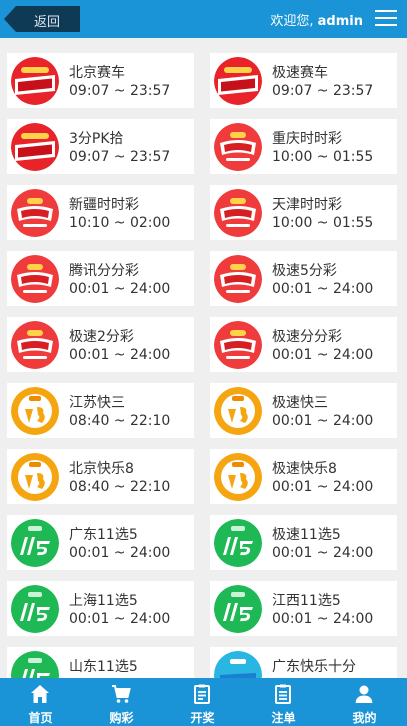 This screenshot has width=407, height=726. What do you see at coordinates (103, 535) in the screenshot?
I see `lottery-name: 广东11选5` at bounding box center [103, 535].